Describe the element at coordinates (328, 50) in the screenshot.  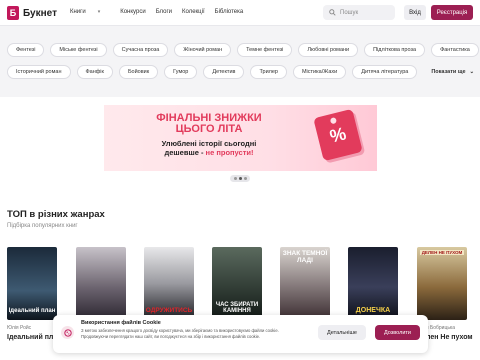
I see `genre-chip: Любовні романи` at that location.